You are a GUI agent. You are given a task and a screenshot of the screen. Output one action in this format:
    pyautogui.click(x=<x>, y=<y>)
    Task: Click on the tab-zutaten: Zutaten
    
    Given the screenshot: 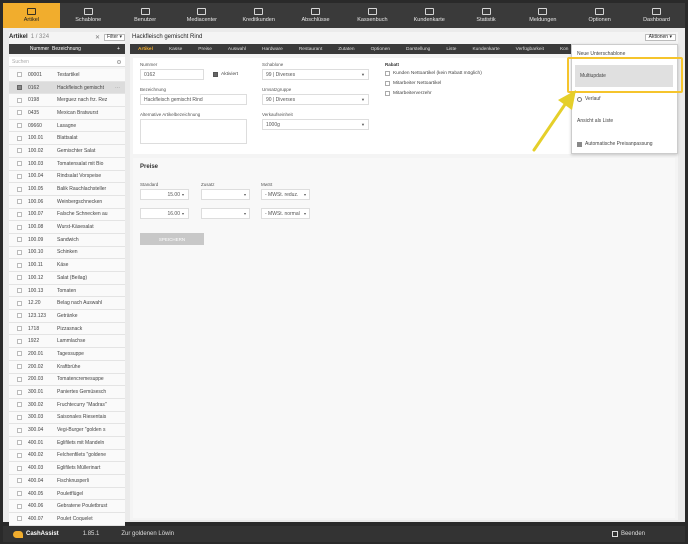 What is the action you would take?
    pyautogui.click(x=346, y=49)
    